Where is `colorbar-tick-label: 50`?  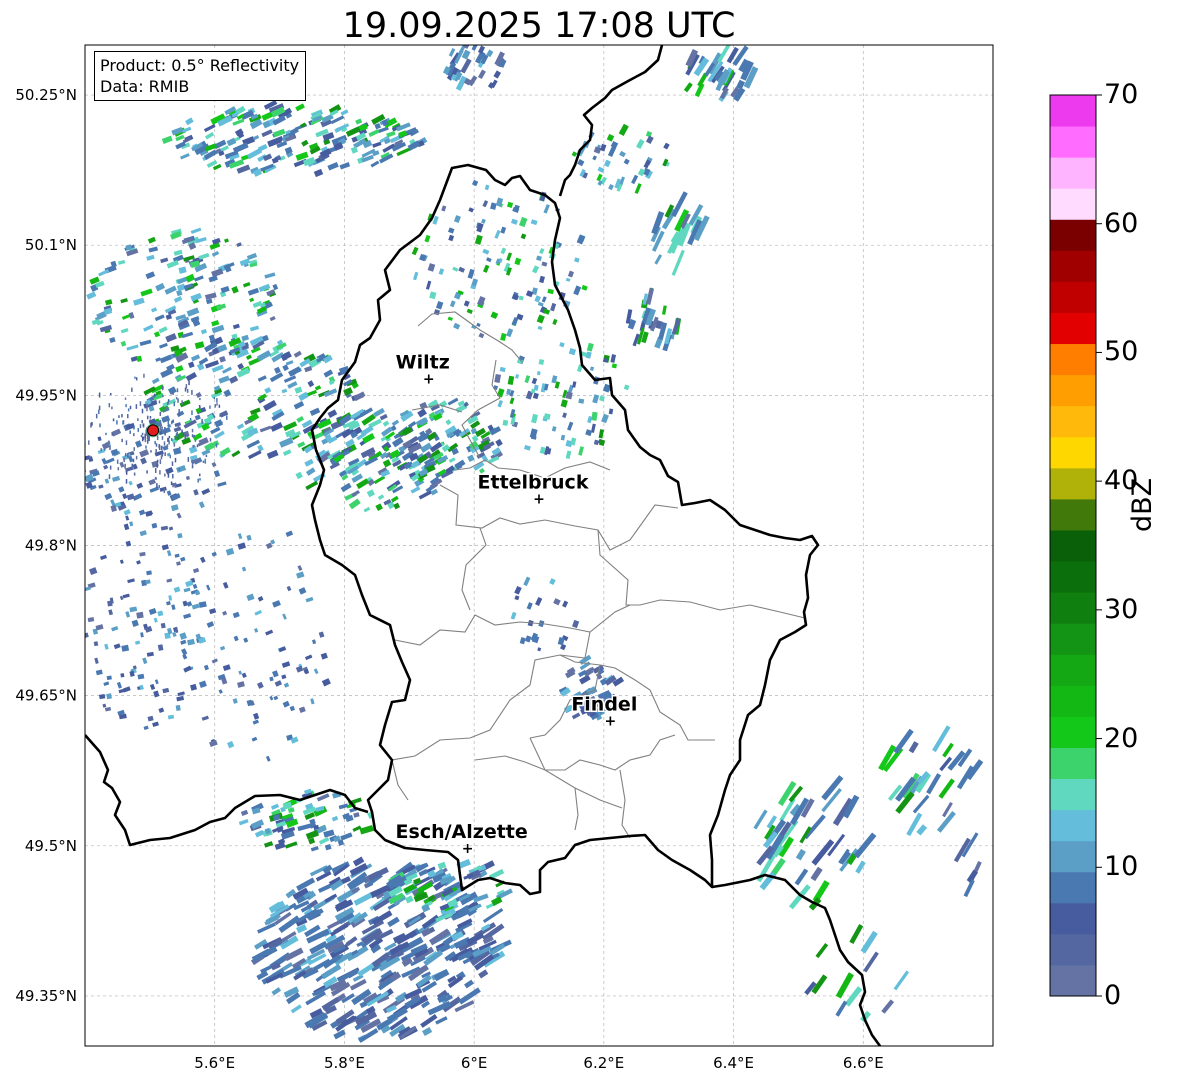 colorbar-tick-label: 50 is located at coordinates (1121, 352).